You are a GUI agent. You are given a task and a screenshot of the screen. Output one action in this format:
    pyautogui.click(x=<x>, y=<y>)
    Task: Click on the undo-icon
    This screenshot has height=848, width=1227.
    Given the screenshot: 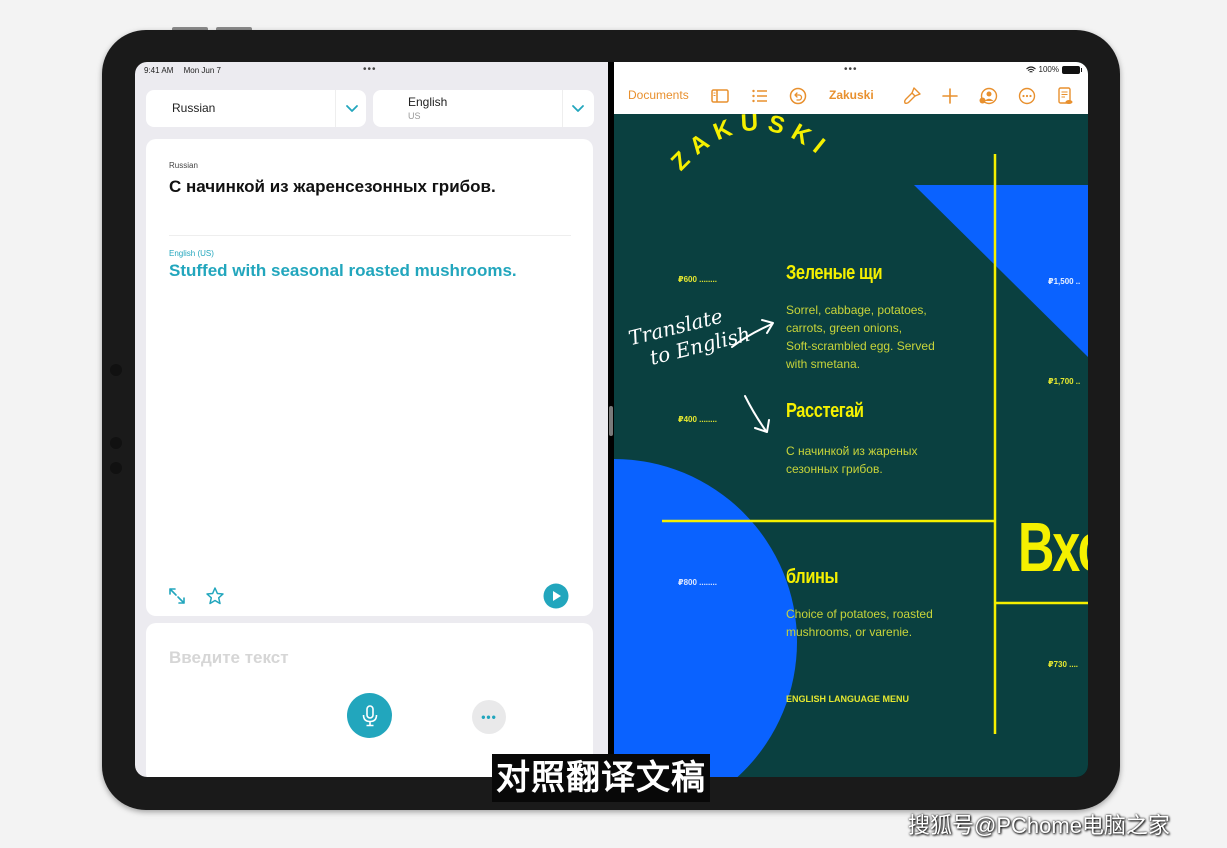 What is the action you would take?
    pyautogui.click(x=798, y=96)
    